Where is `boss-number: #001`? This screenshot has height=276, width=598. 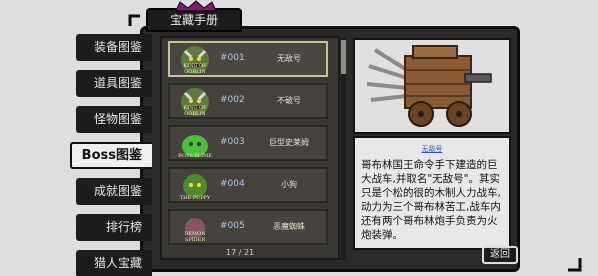 boss-number: #001 is located at coordinates (232, 58).